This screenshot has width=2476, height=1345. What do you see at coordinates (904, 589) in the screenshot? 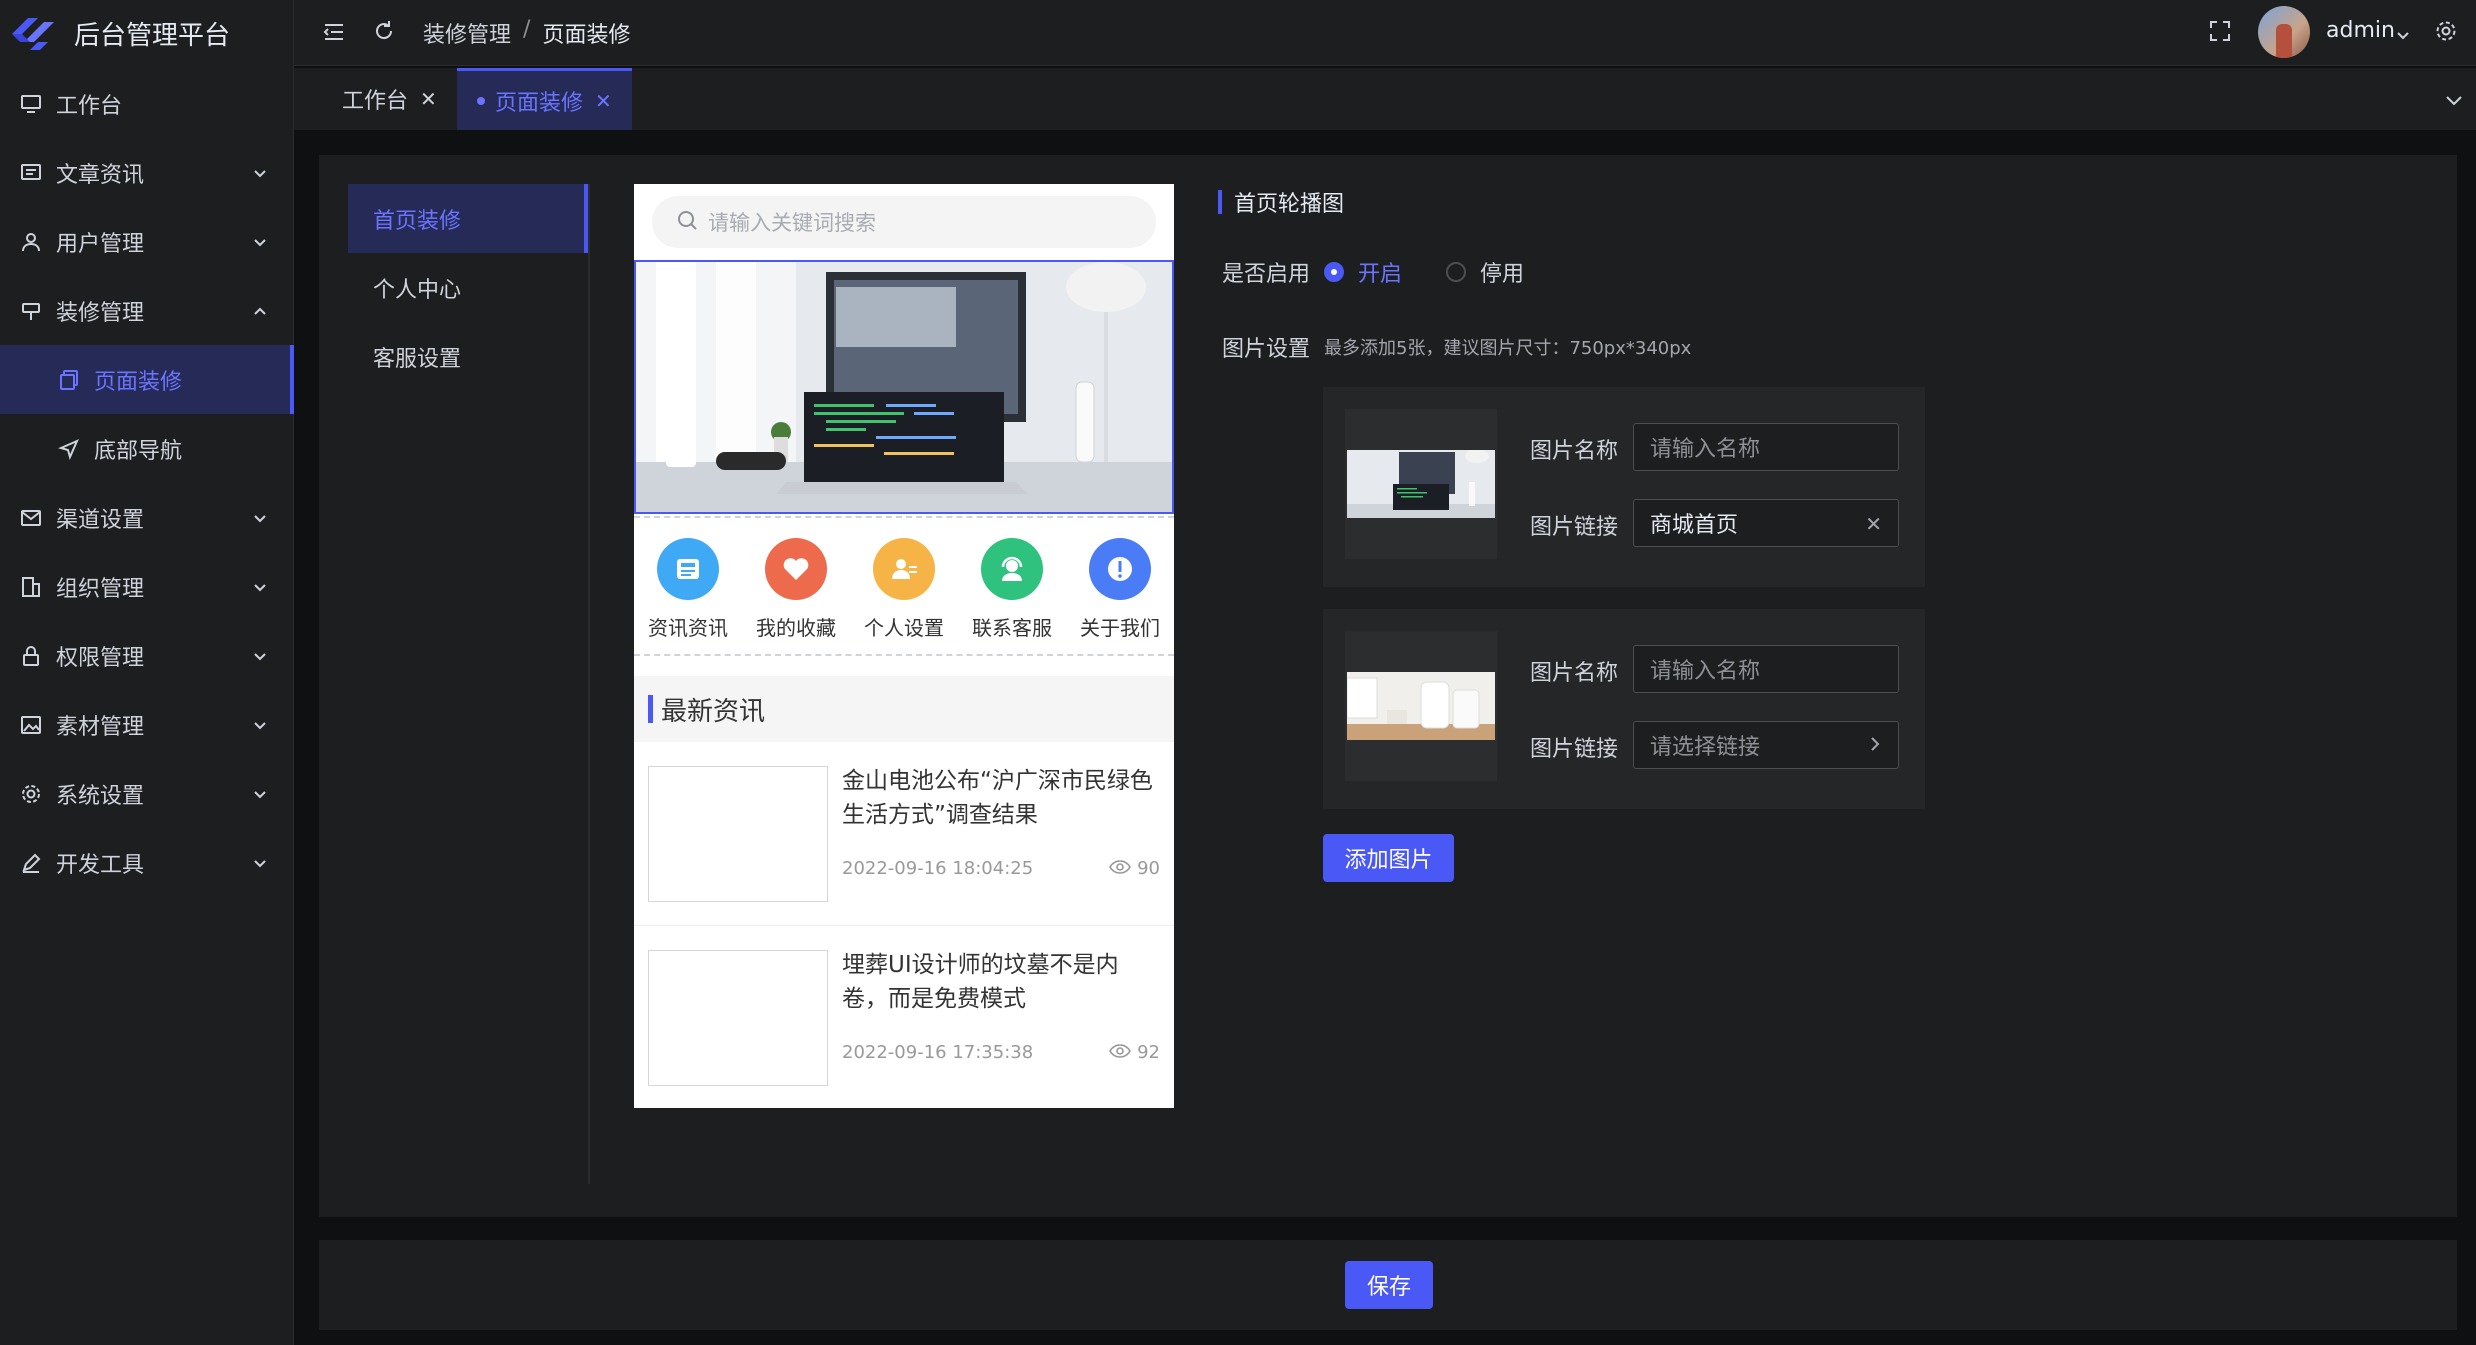
I see `phone-nav-personal: 个人设置` at bounding box center [904, 589].